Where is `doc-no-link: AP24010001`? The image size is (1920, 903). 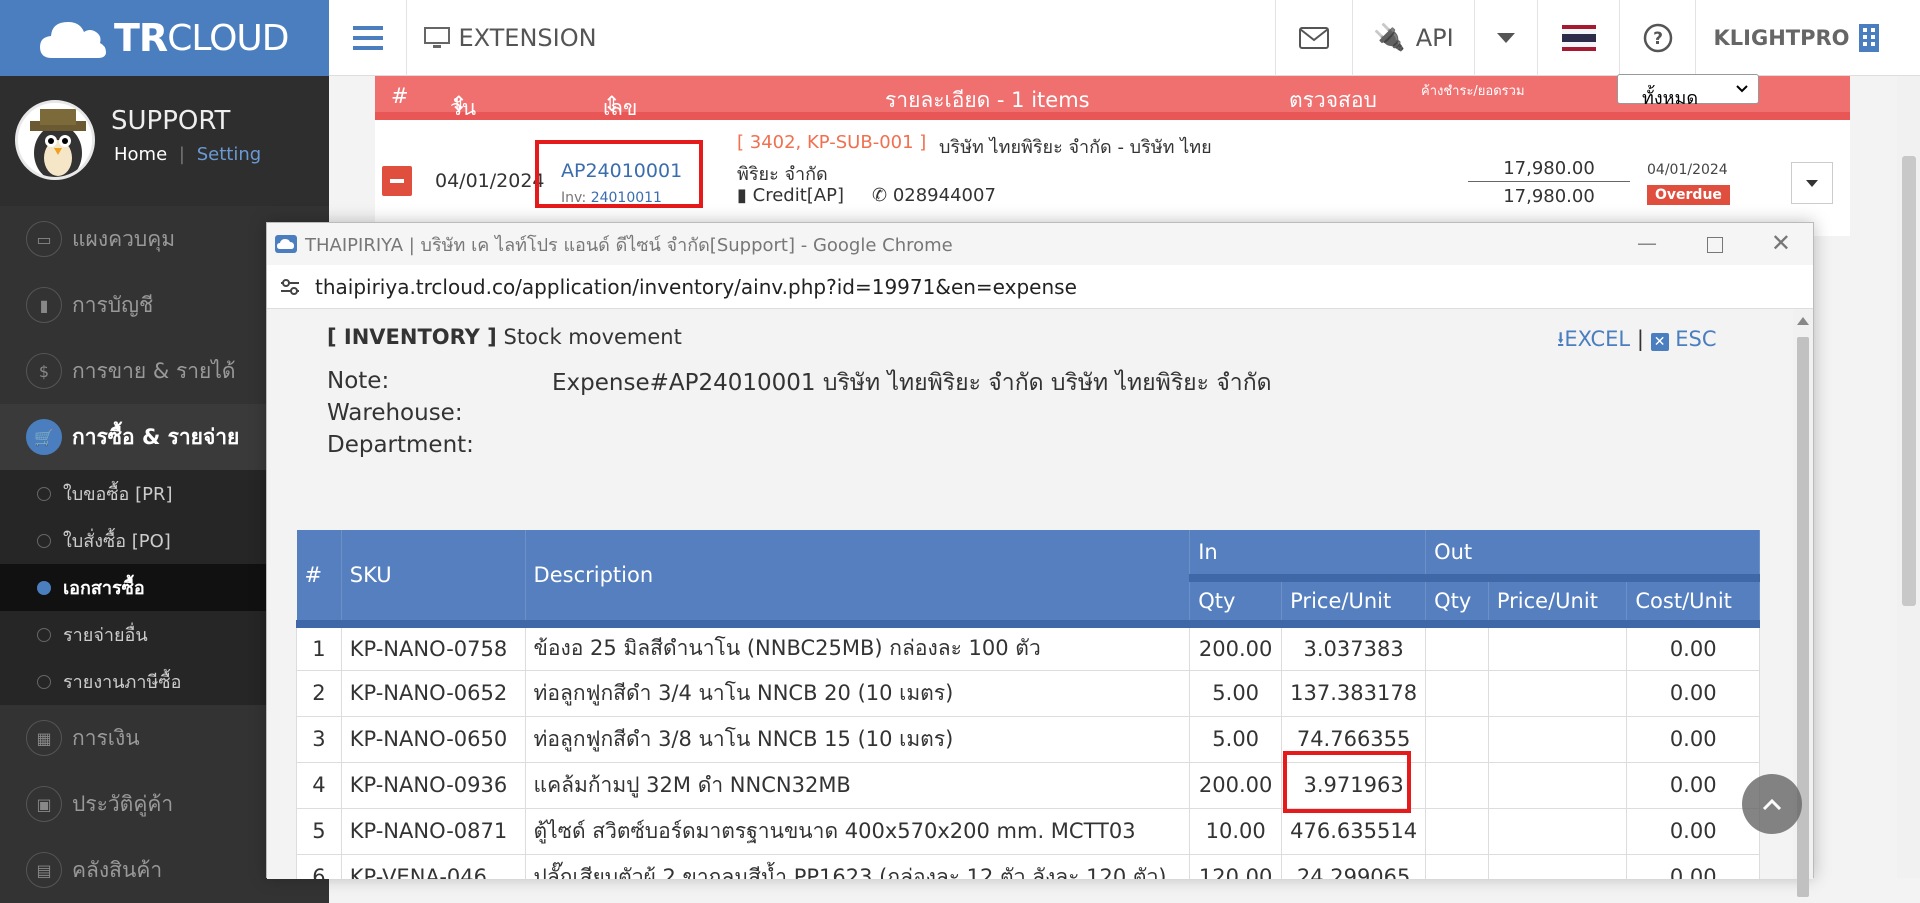
doc-no-link: AP24010001 is located at coordinates (621, 171).